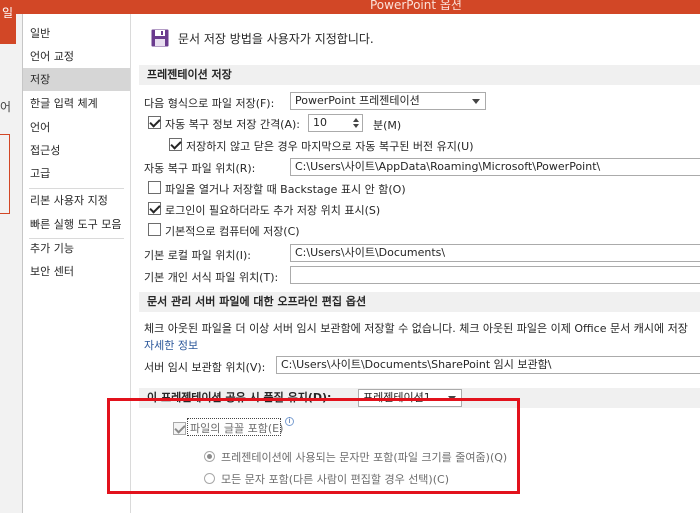 This screenshot has width=700, height=513. Describe the element at coordinates (154, 229) in the screenshot. I see `save-to-computer-checkbox` at that location.